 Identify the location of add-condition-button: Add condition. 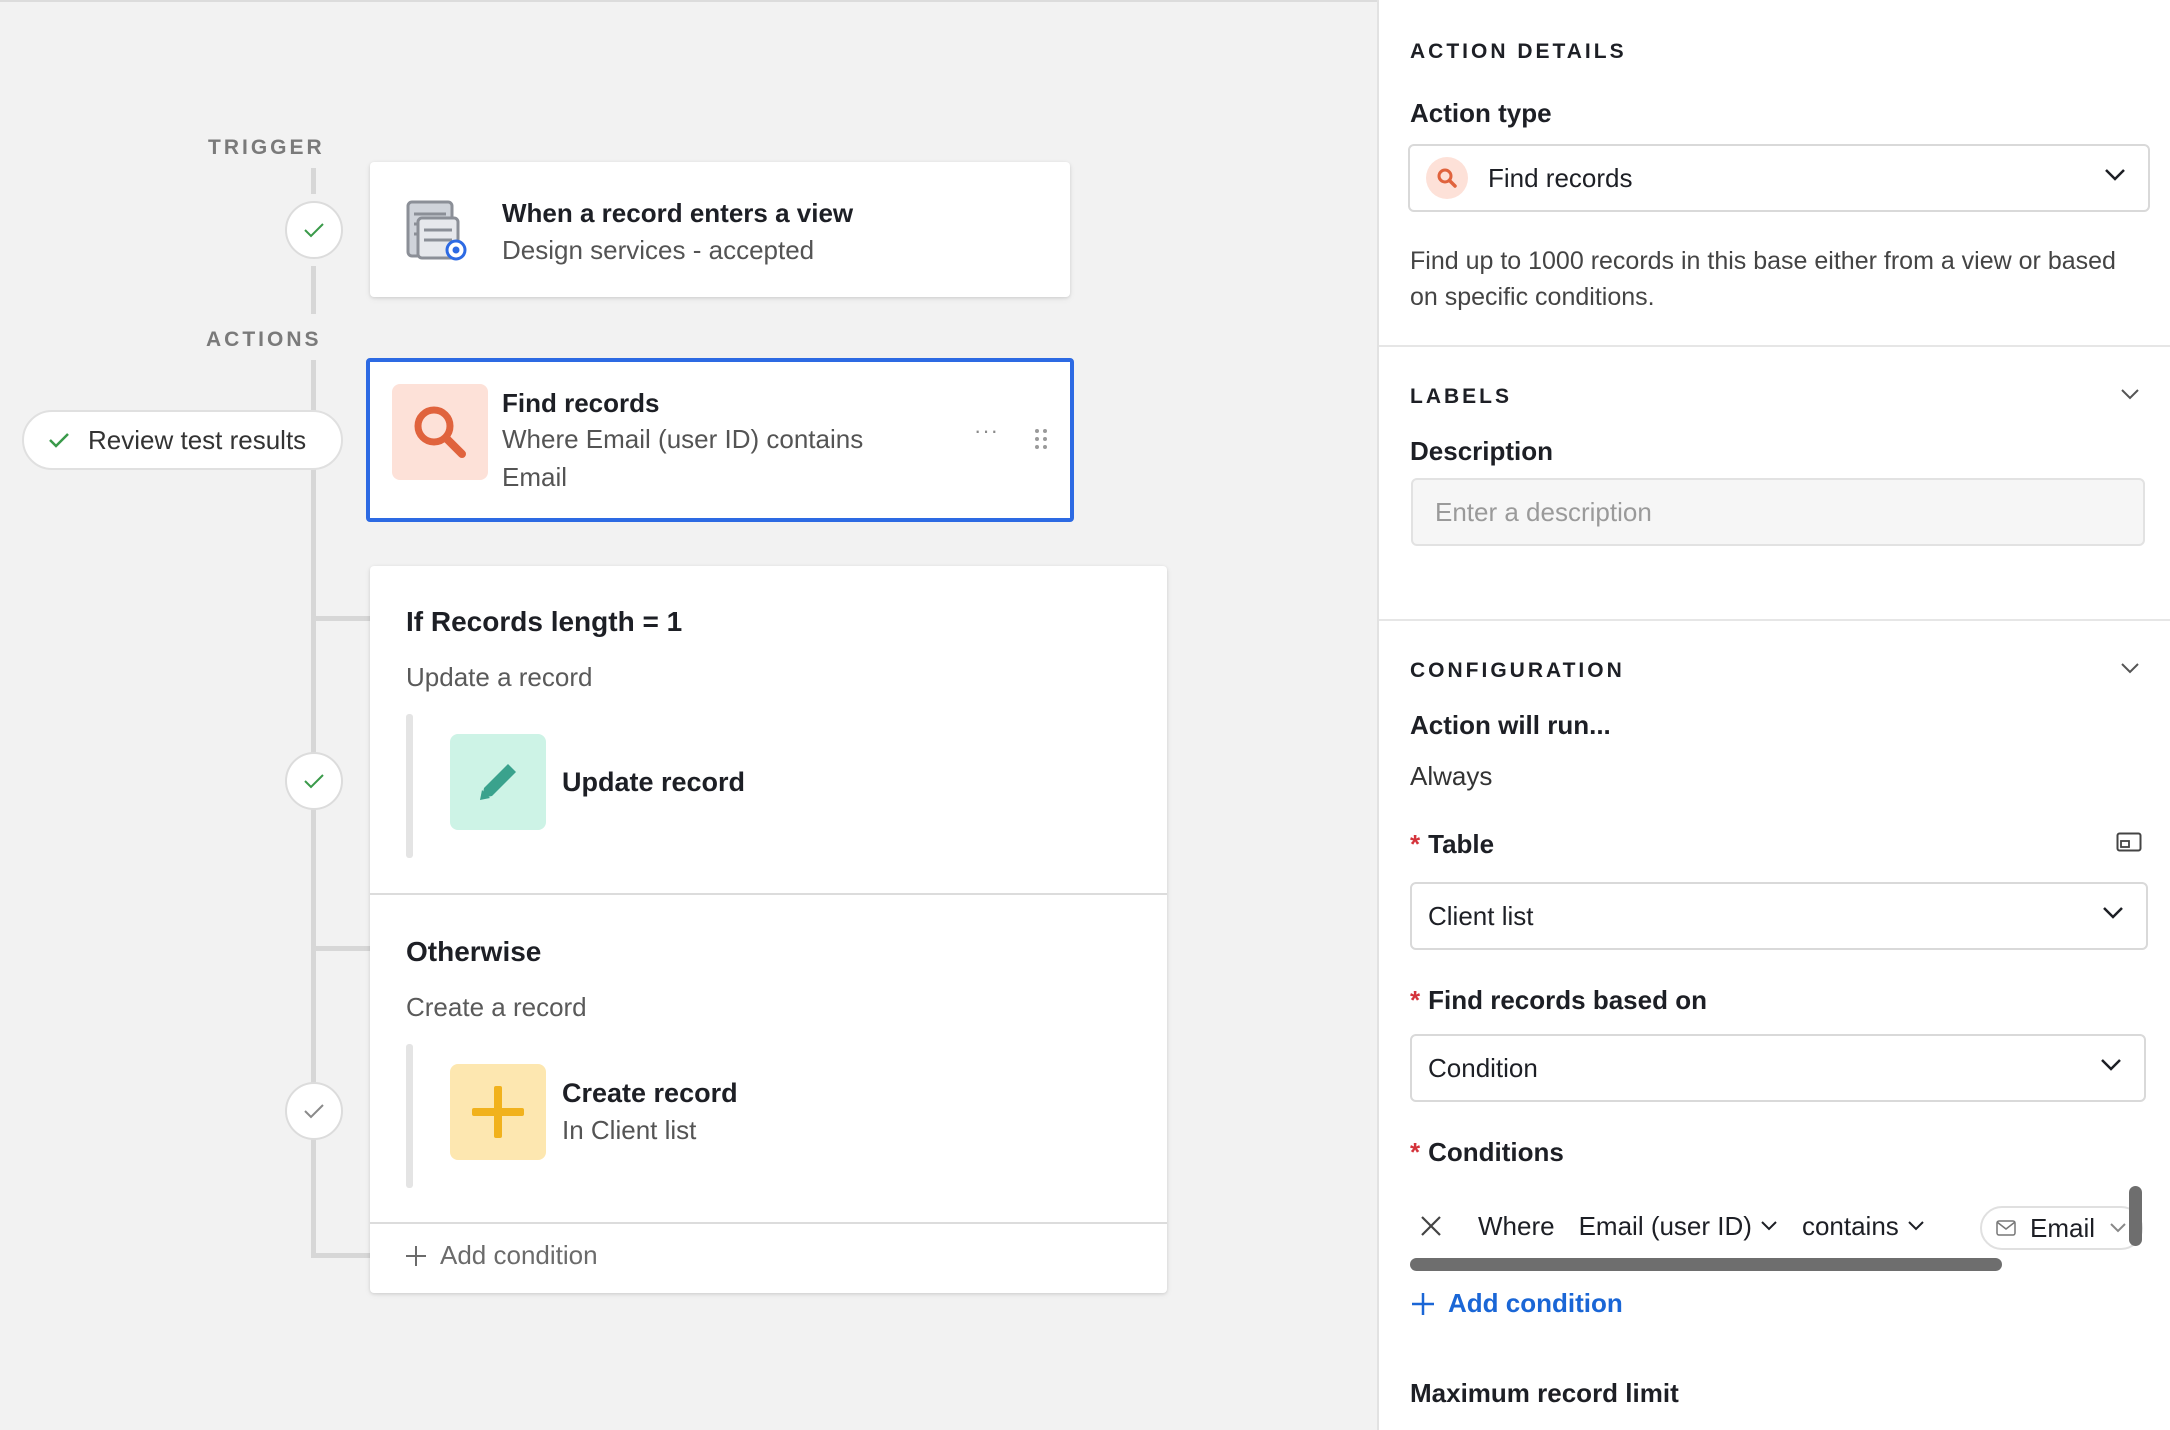
(1516, 1303).